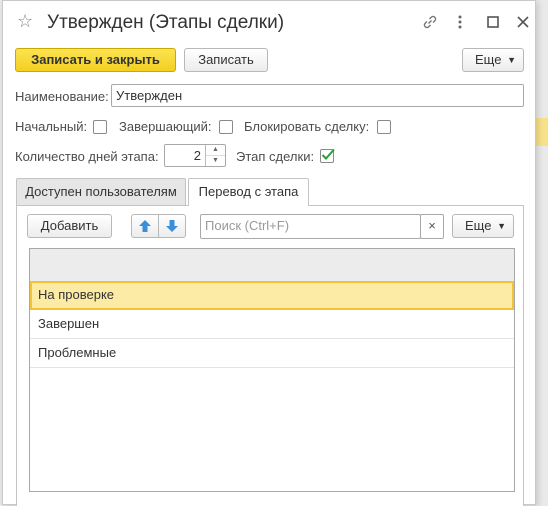  What do you see at coordinates (488, 59) in the screenshot?
I see `more-button-label: Еще` at bounding box center [488, 59].